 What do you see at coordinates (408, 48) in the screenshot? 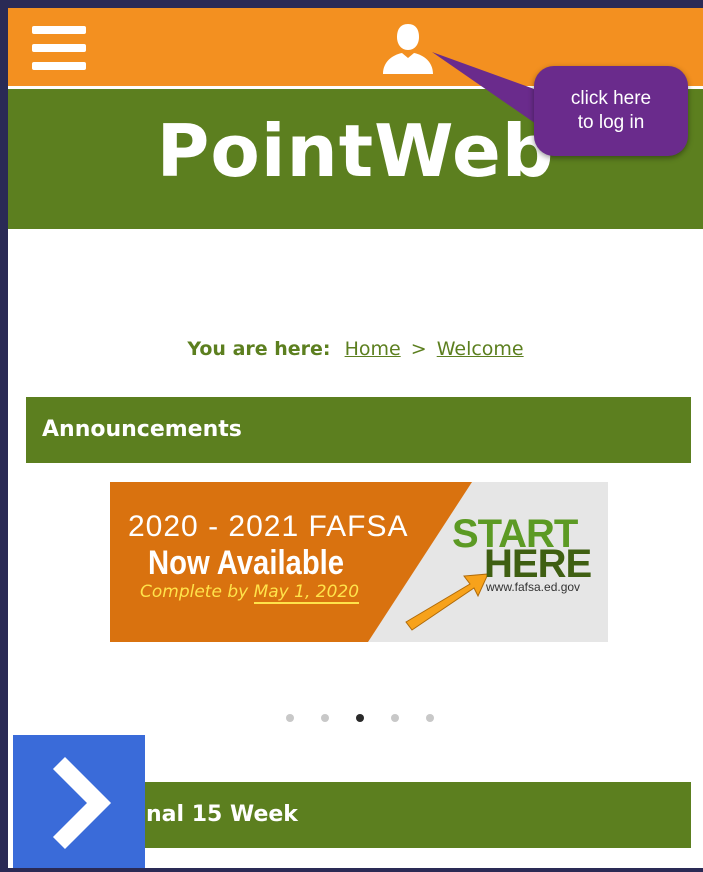
I see `user-login-icon` at bounding box center [408, 48].